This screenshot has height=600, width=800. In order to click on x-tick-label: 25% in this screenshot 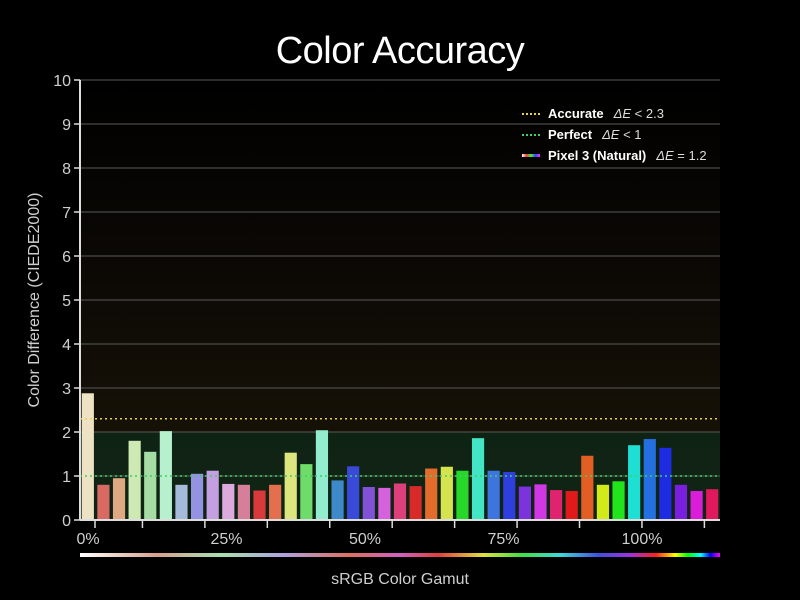, I will do `click(226, 539)`.